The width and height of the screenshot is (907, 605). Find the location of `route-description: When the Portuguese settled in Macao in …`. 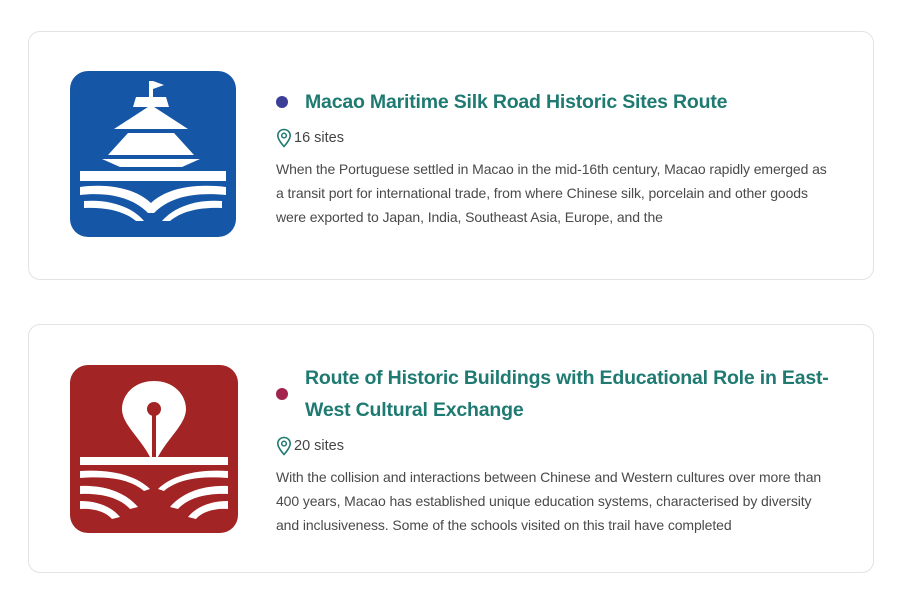

route-description: When the Portuguese settled in Macao in … is located at coordinates (551, 193).